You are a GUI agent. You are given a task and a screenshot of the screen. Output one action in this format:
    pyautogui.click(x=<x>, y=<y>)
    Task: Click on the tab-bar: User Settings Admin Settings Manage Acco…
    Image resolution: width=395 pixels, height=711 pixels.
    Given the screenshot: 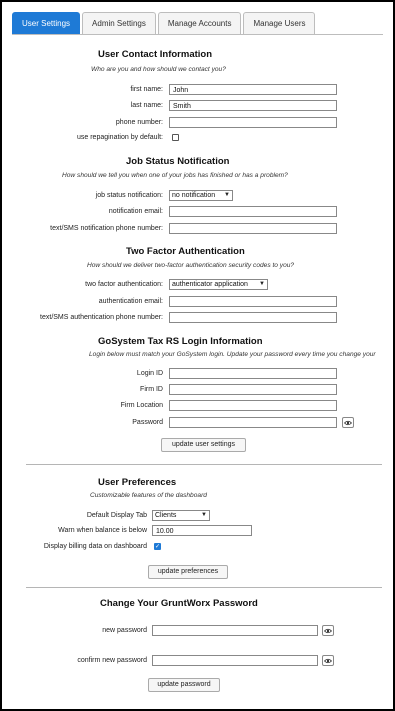 What is the action you would take?
    pyautogui.click(x=164, y=23)
    